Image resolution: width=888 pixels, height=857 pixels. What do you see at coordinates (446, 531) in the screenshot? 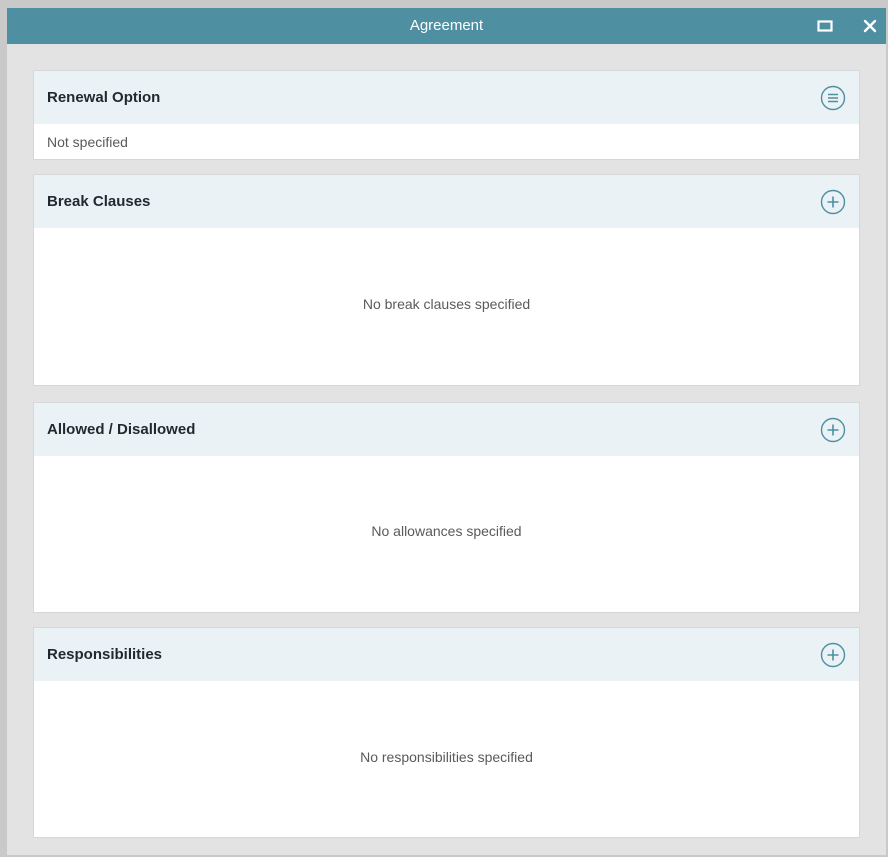
I see `empty-message: No allowances specified` at bounding box center [446, 531].